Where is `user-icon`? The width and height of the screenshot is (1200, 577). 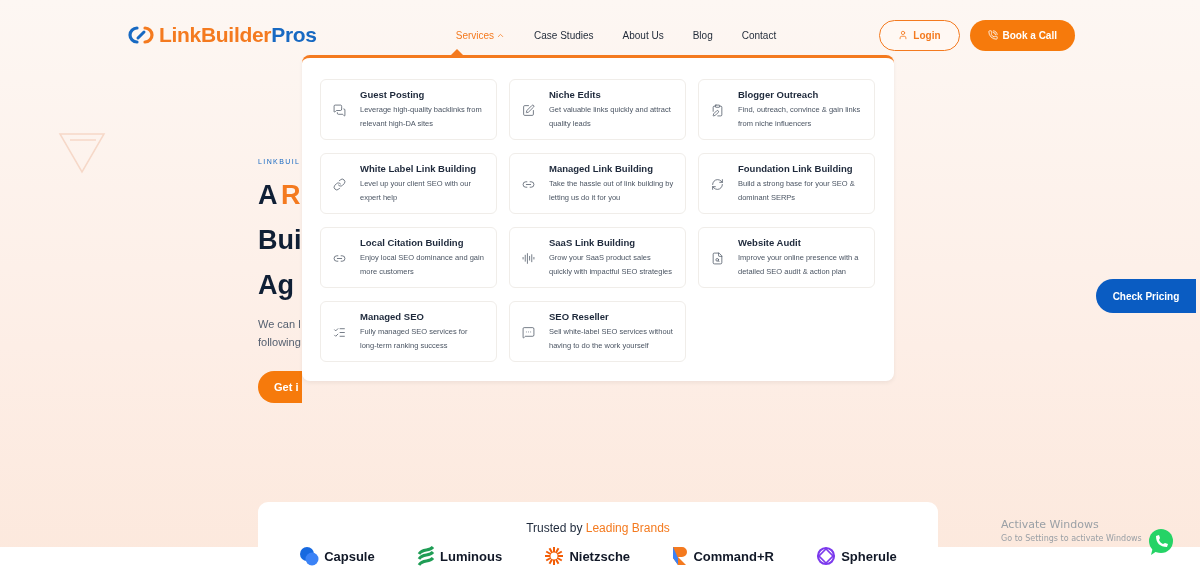
user-icon is located at coordinates (903, 35).